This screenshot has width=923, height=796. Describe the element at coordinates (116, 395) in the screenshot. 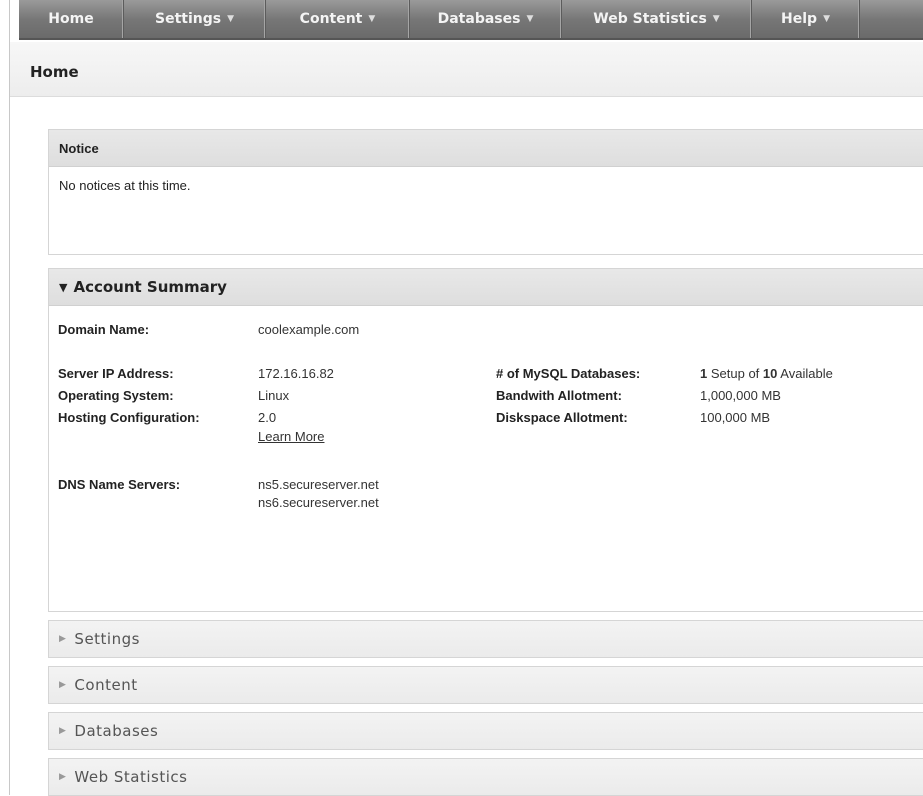

I see `operating-system-label: Operating System:` at that location.